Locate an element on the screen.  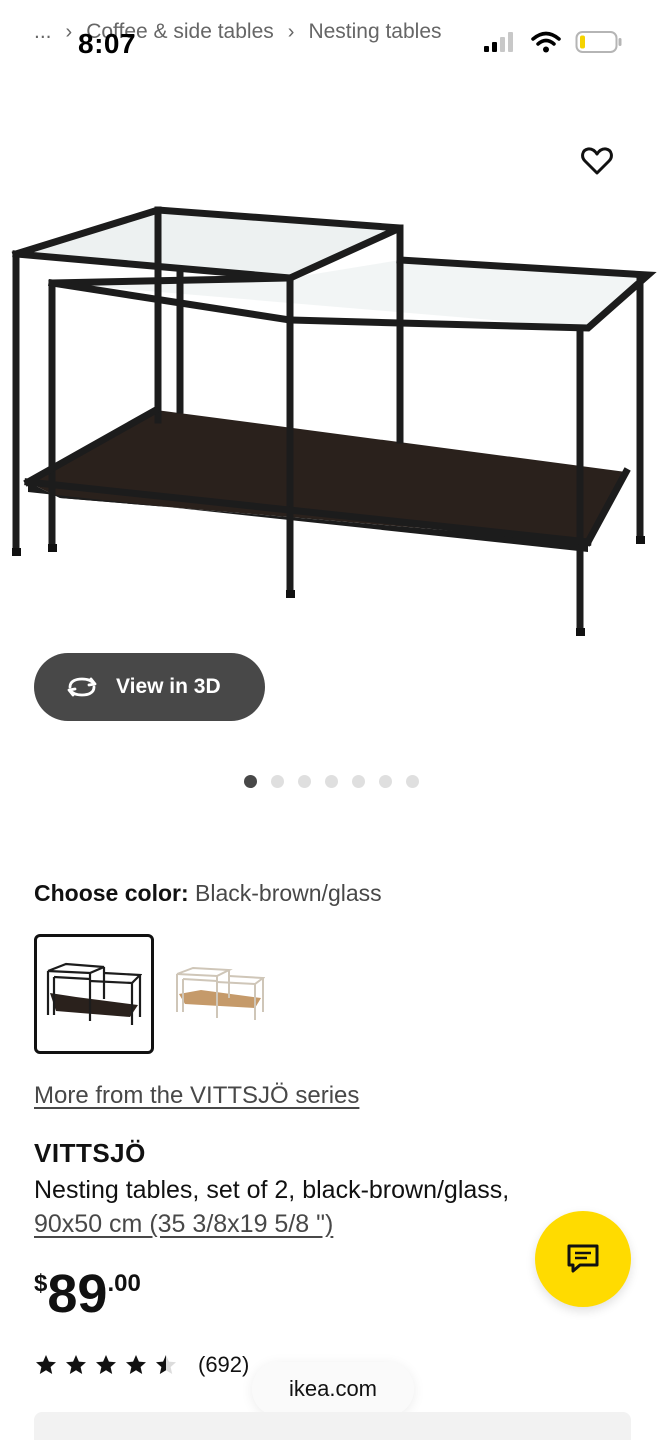
half-star-icon is located at coordinates (166, 1364).